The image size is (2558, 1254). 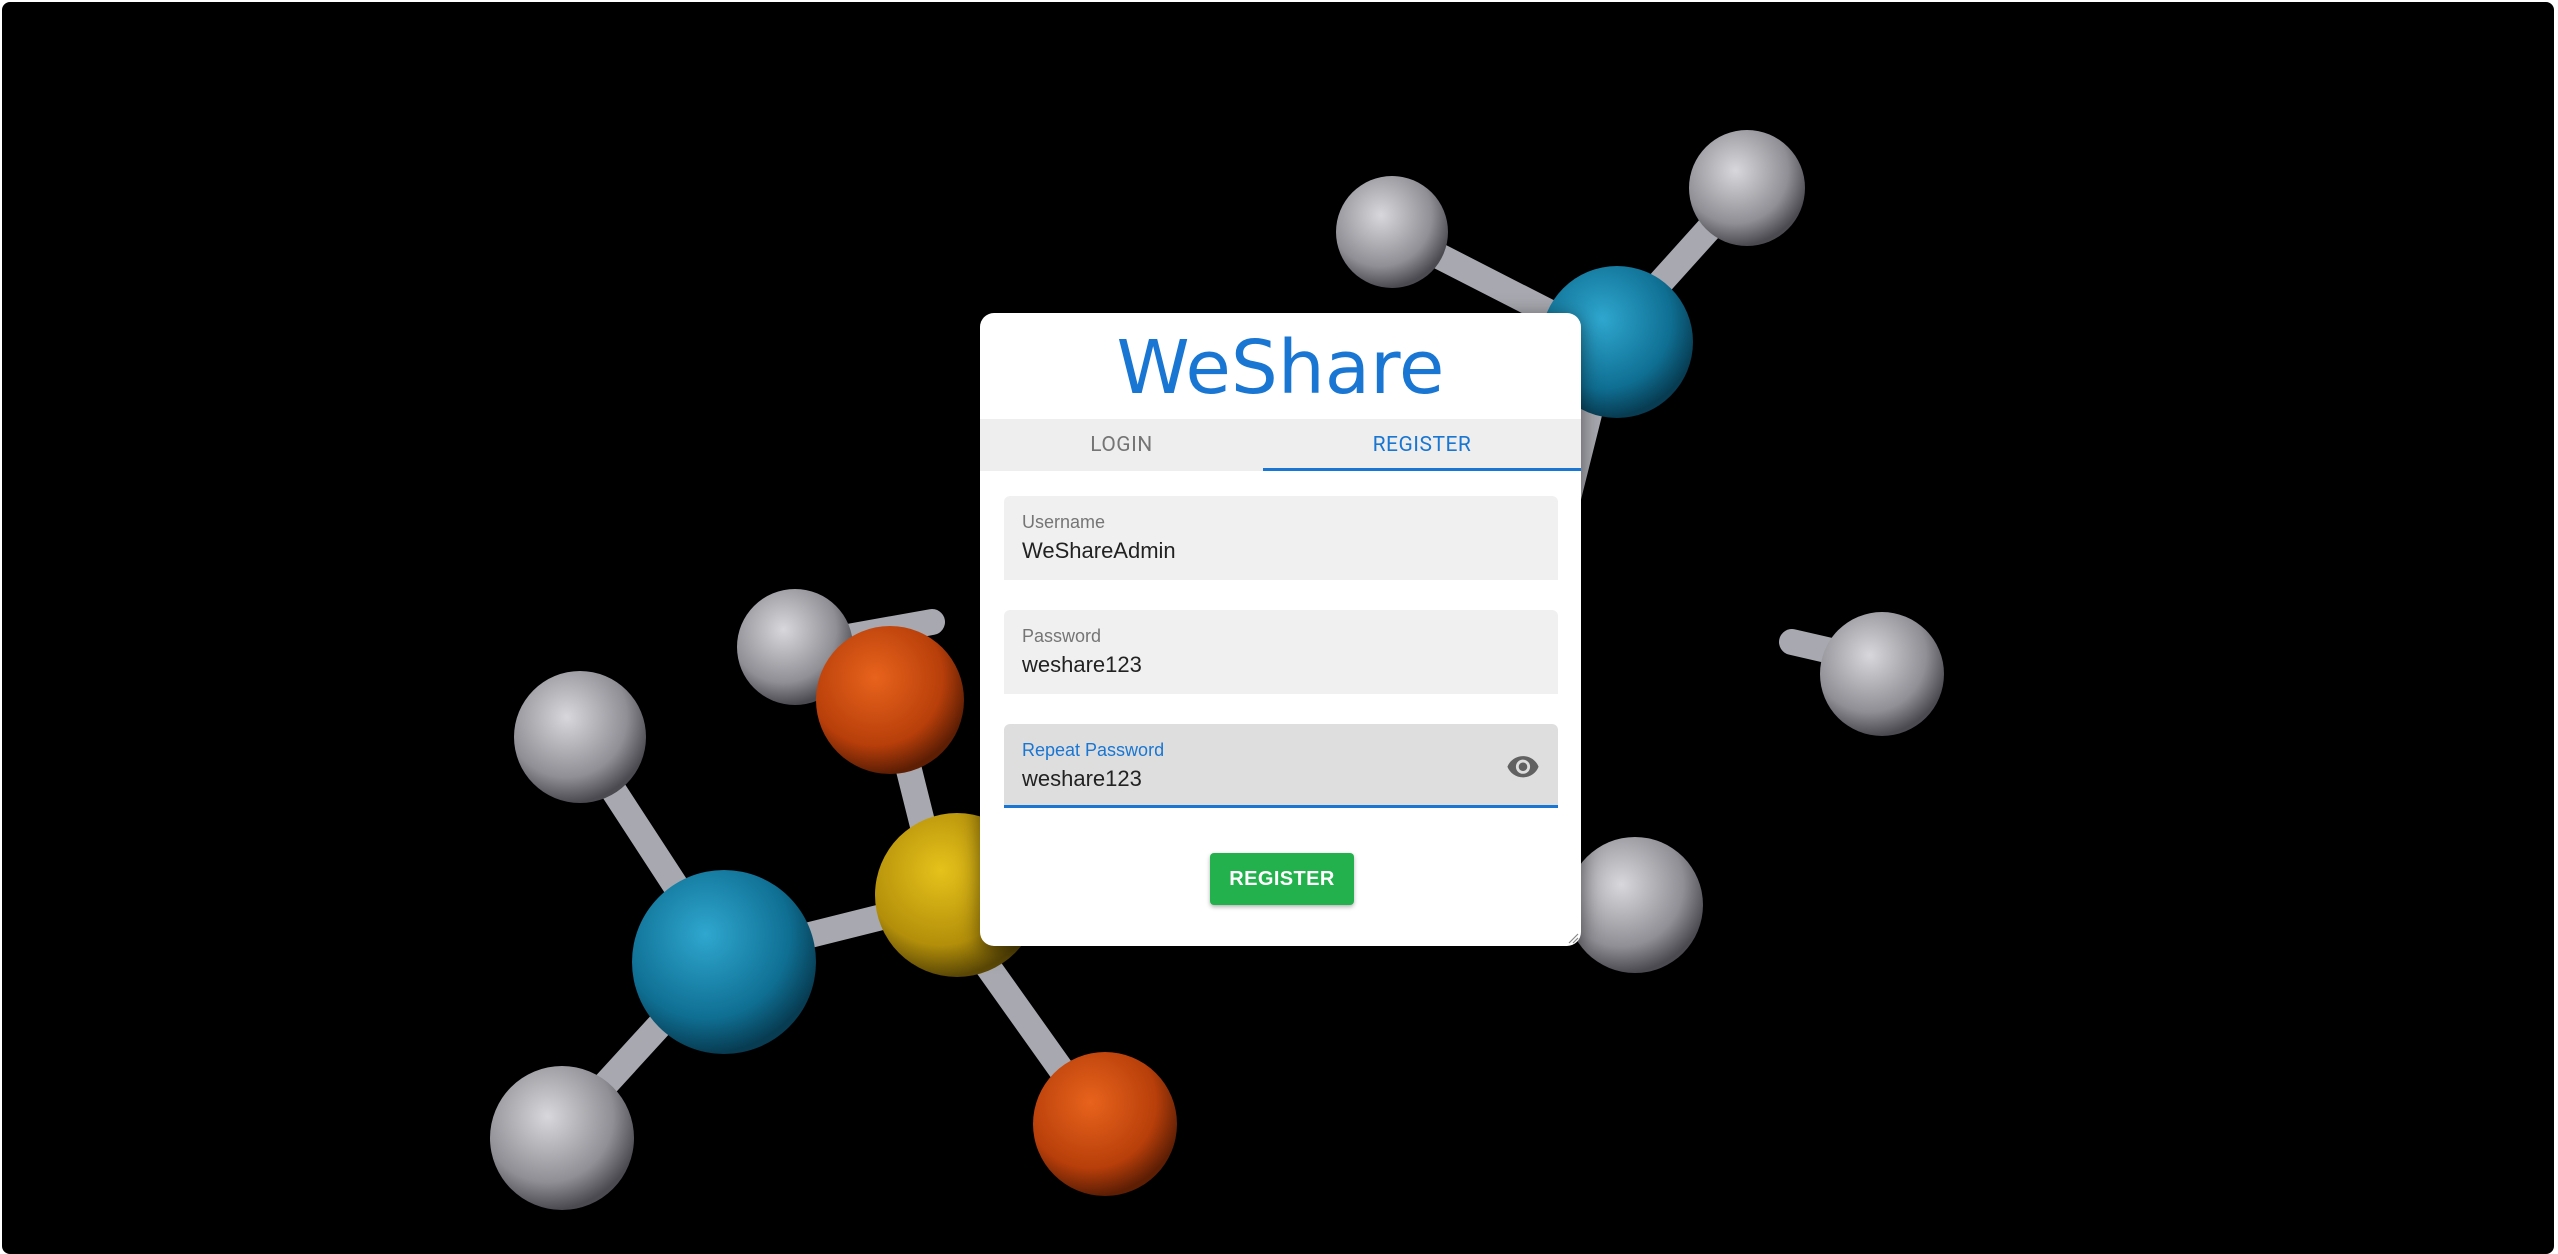 What do you see at coordinates (1257, 665) in the screenshot?
I see `password-input` at bounding box center [1257, 665].